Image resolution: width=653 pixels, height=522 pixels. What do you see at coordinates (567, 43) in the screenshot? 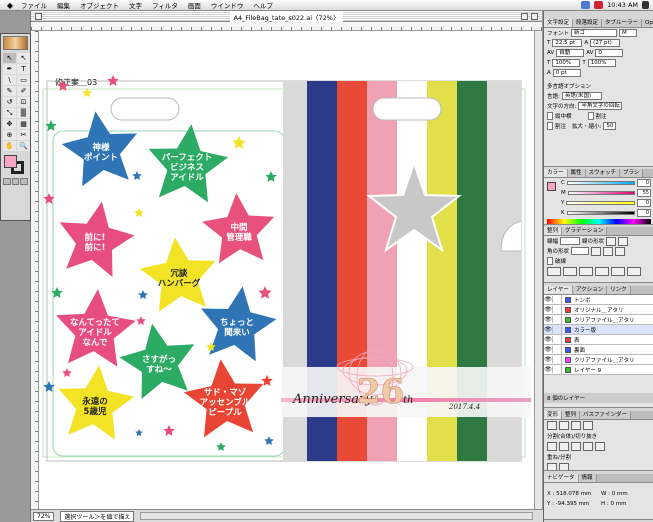
I see `font-size-field: 22.5 pt` at bounding box center [567, 43].